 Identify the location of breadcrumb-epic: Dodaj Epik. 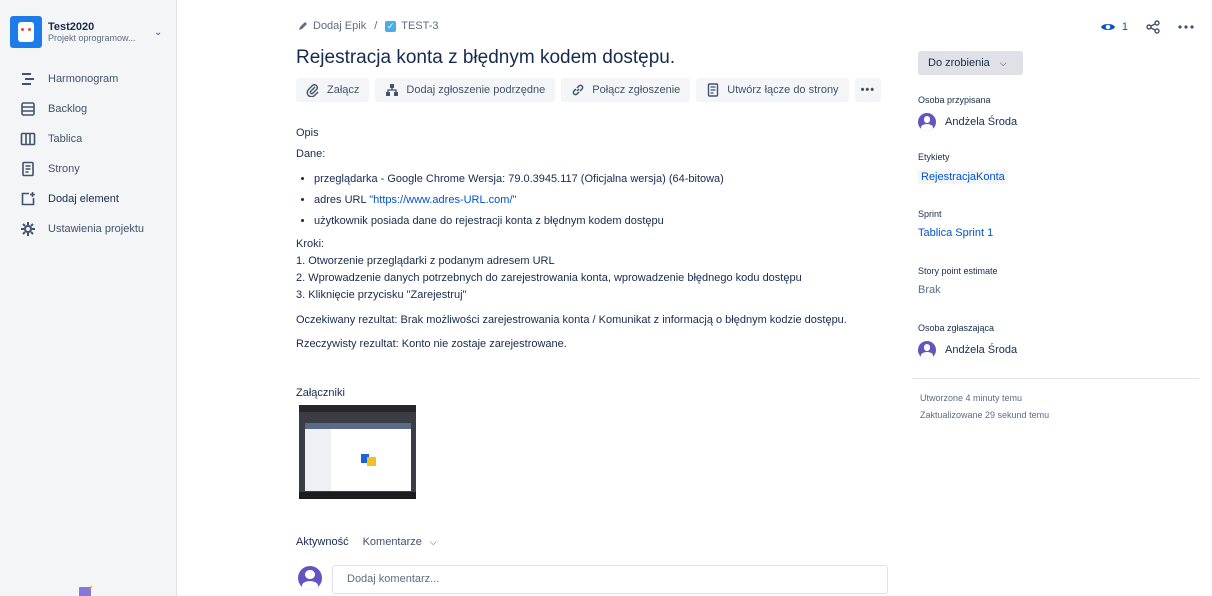
(339, 26).